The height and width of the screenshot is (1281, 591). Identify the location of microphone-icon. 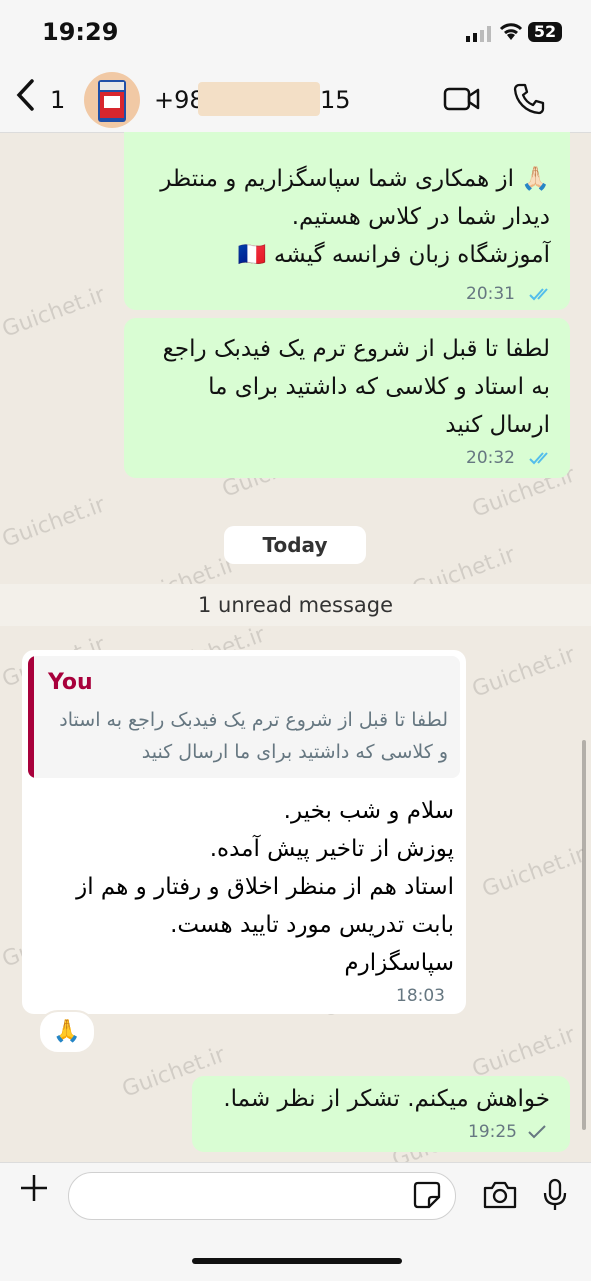
(555, 1195).